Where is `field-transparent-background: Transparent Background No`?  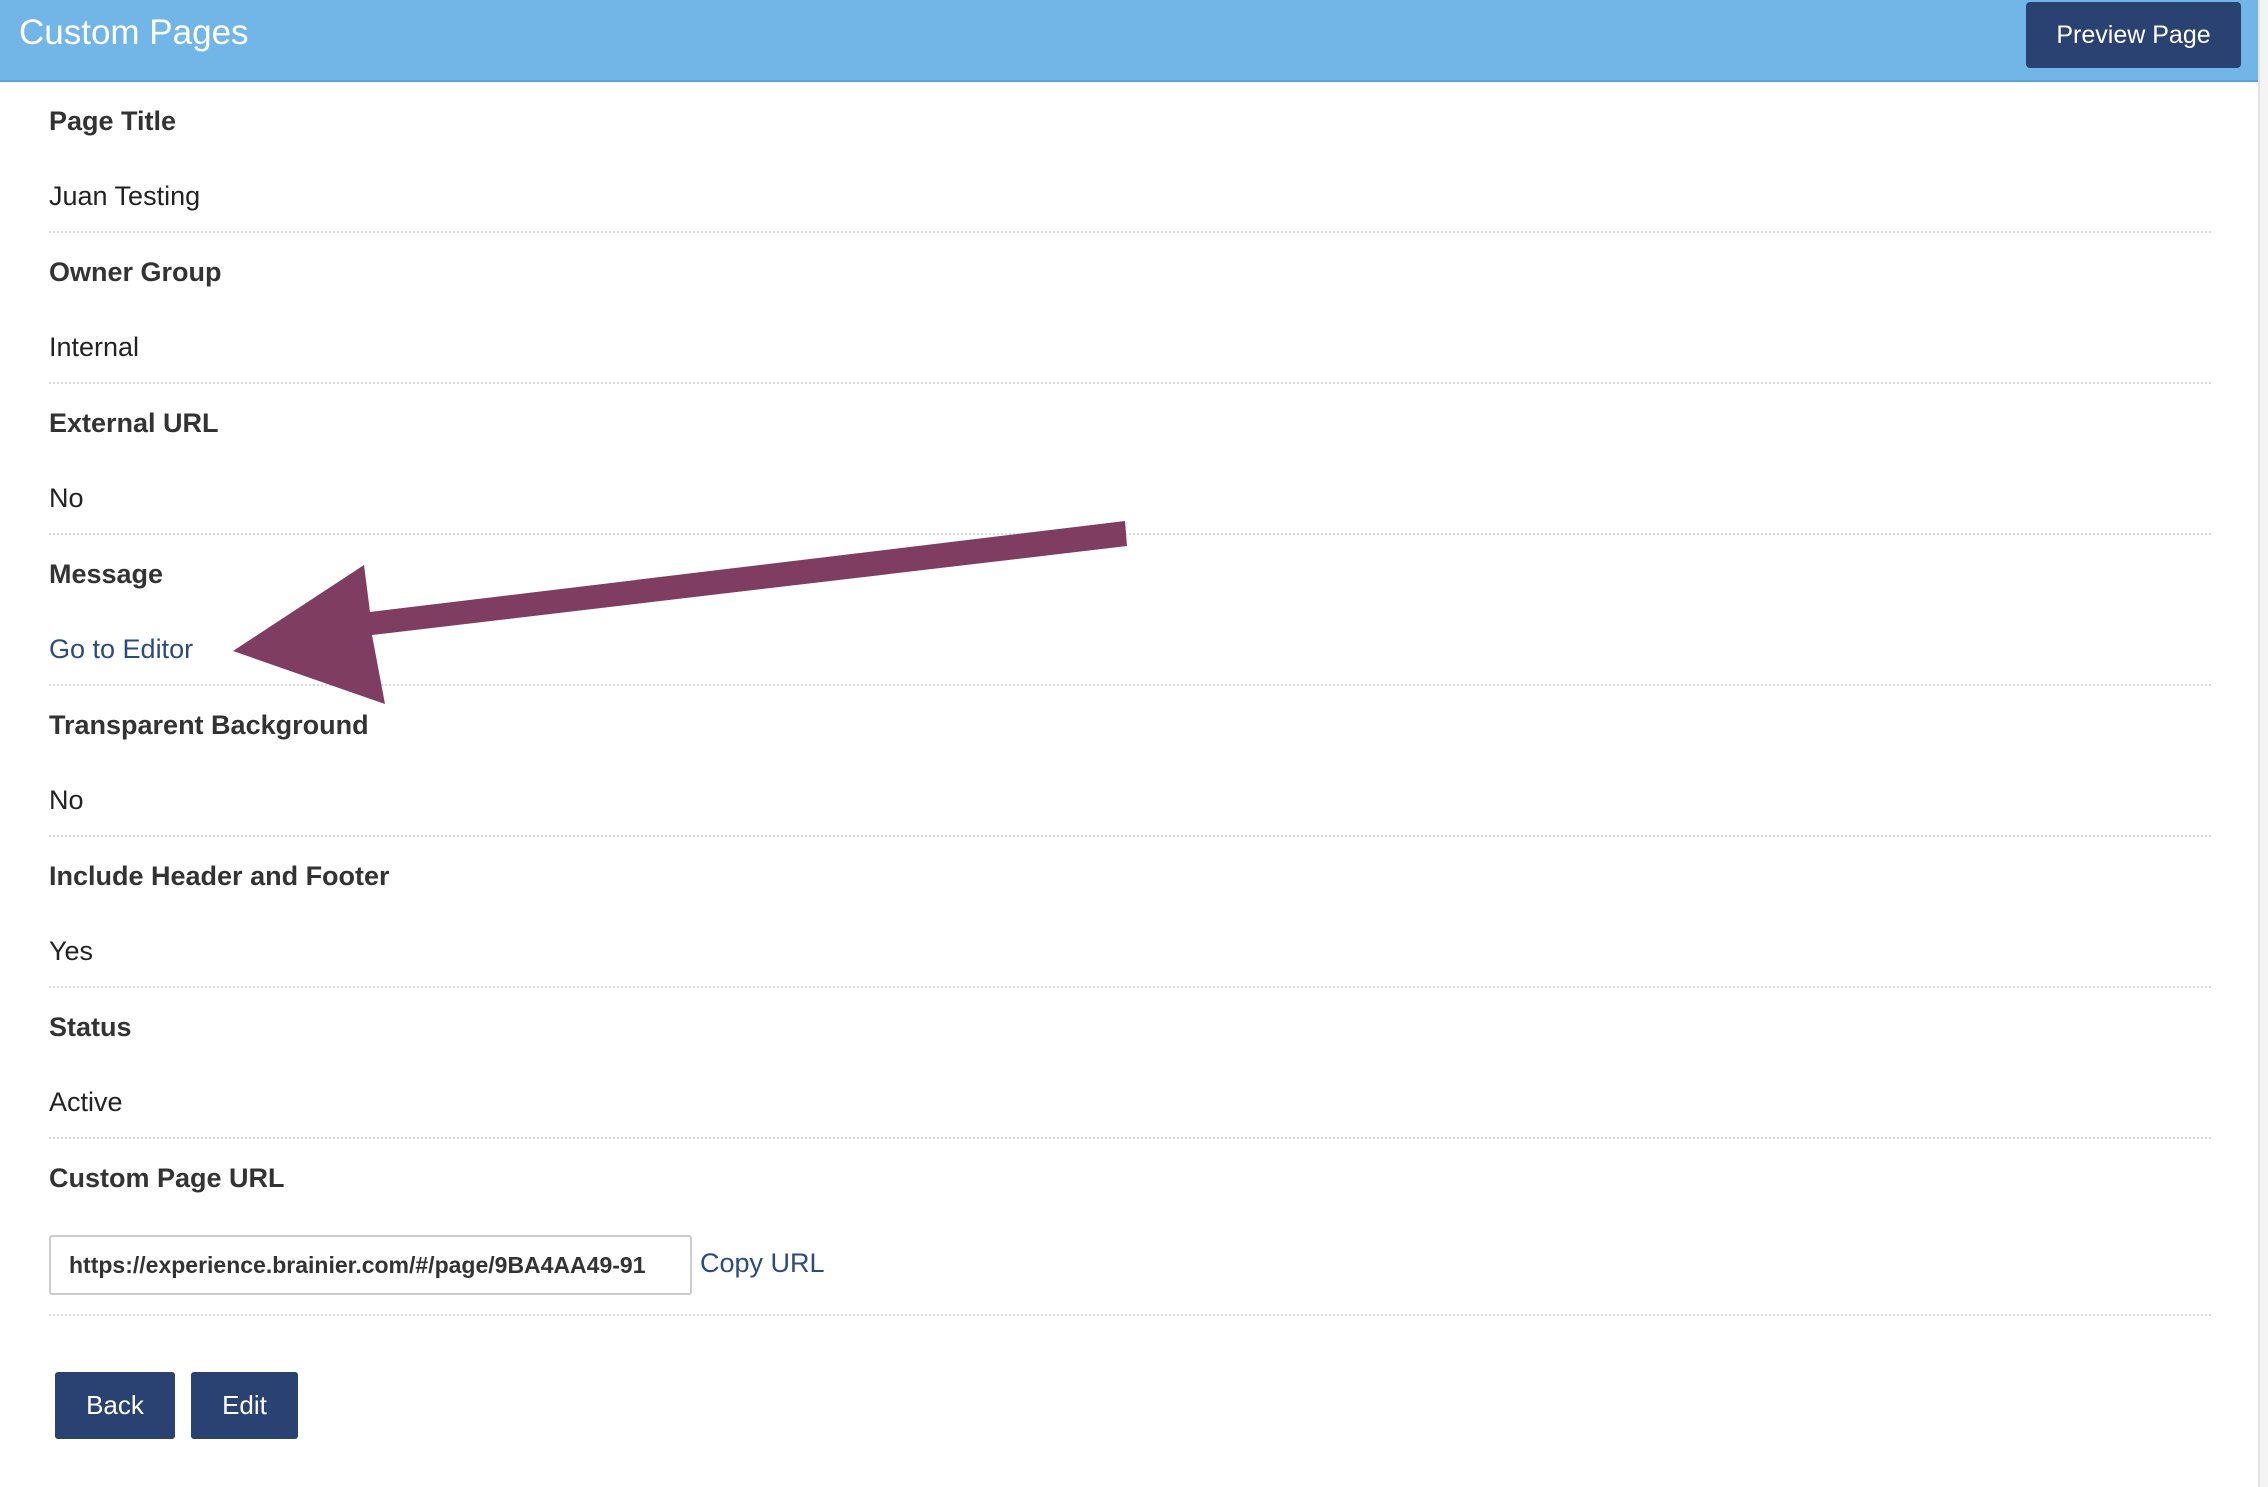 field-transparent-background: Transparent Background No is located at coordinates (1130, 761).